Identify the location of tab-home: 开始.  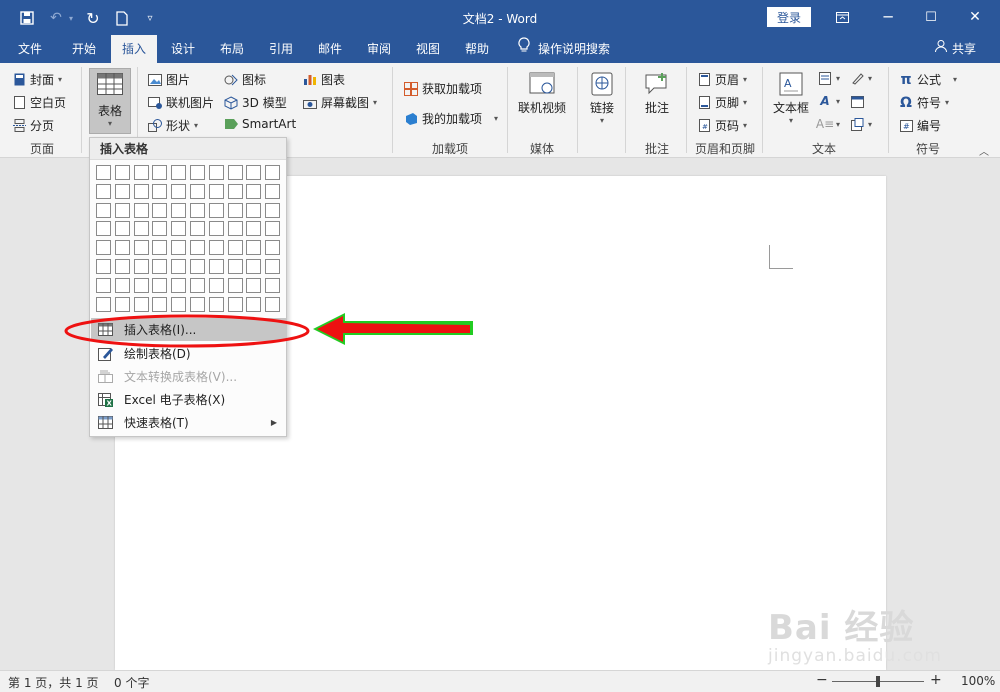
(84, 49).